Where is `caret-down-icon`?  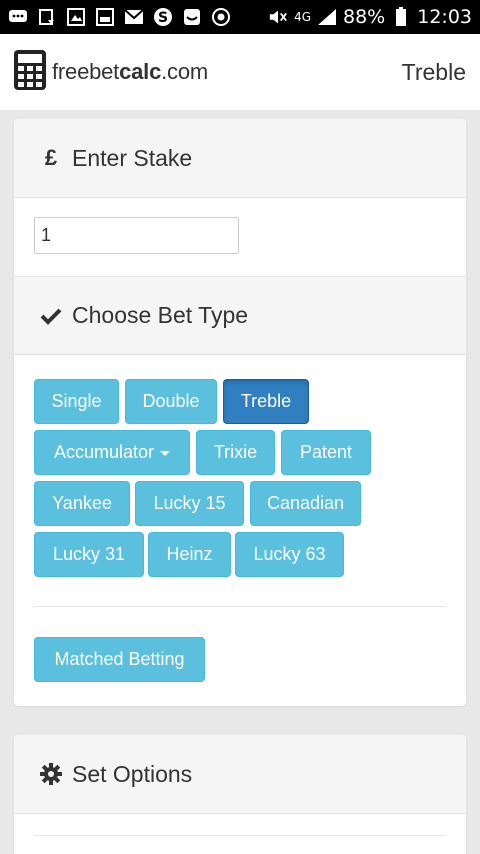
caret-down-icon is located at coordinates (165, 453).